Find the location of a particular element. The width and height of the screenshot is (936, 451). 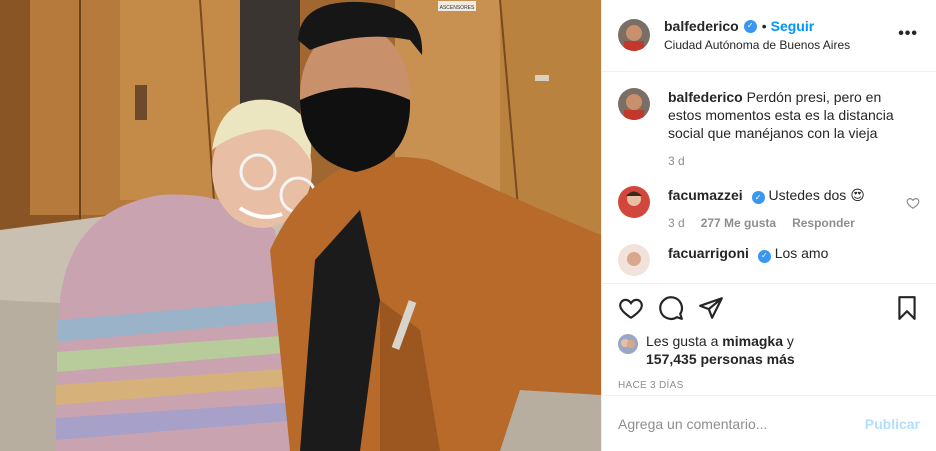

comment-username: facuarrigoni is located at coordinates (708, 253).